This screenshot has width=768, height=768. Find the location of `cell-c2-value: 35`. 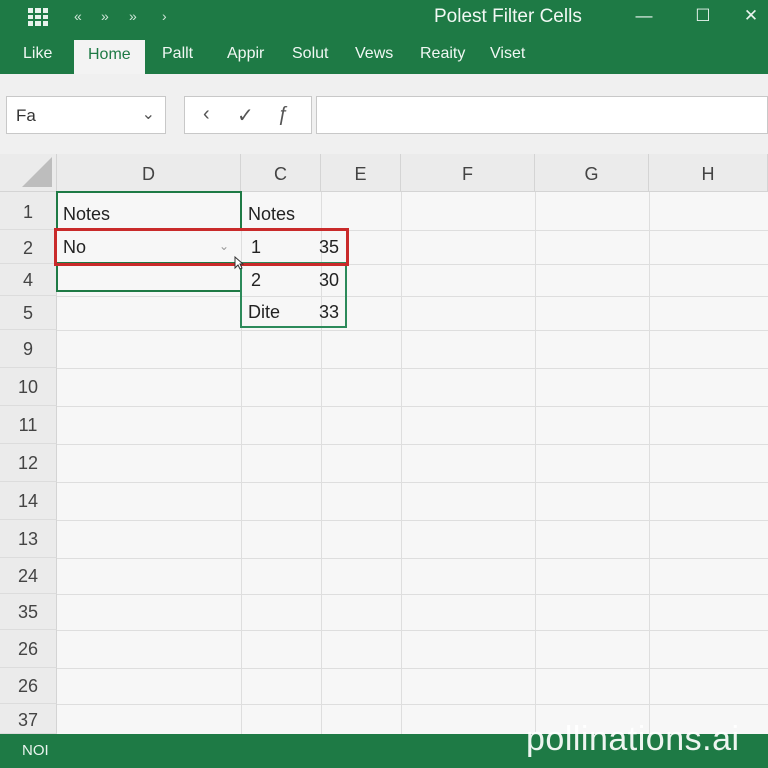

cell-c2-value: 35 is located at coordinates (329, 247).